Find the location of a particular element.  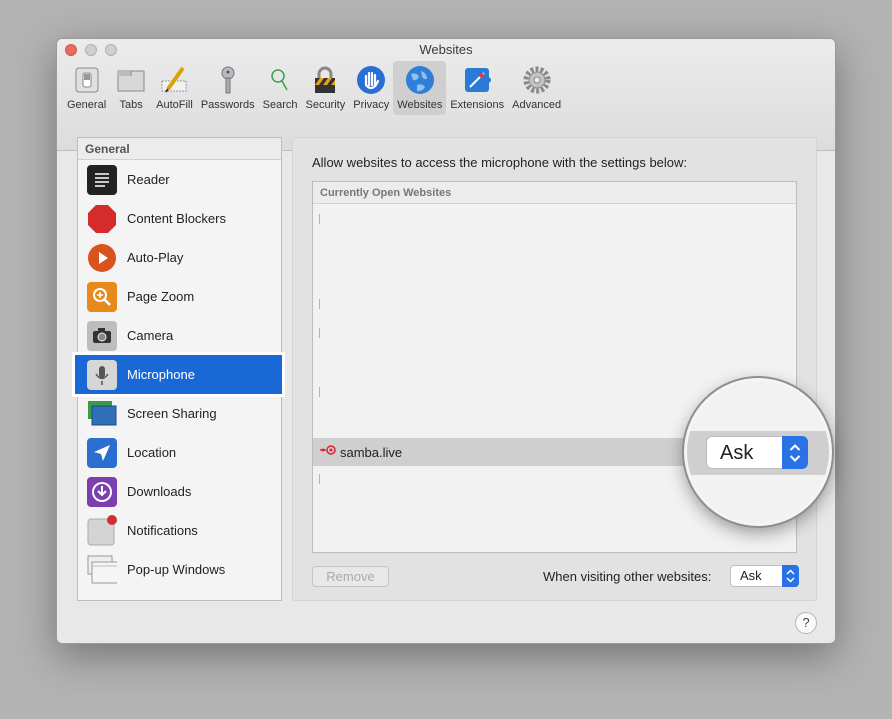

site-favicon-icon is located at coordinates (328, 452).